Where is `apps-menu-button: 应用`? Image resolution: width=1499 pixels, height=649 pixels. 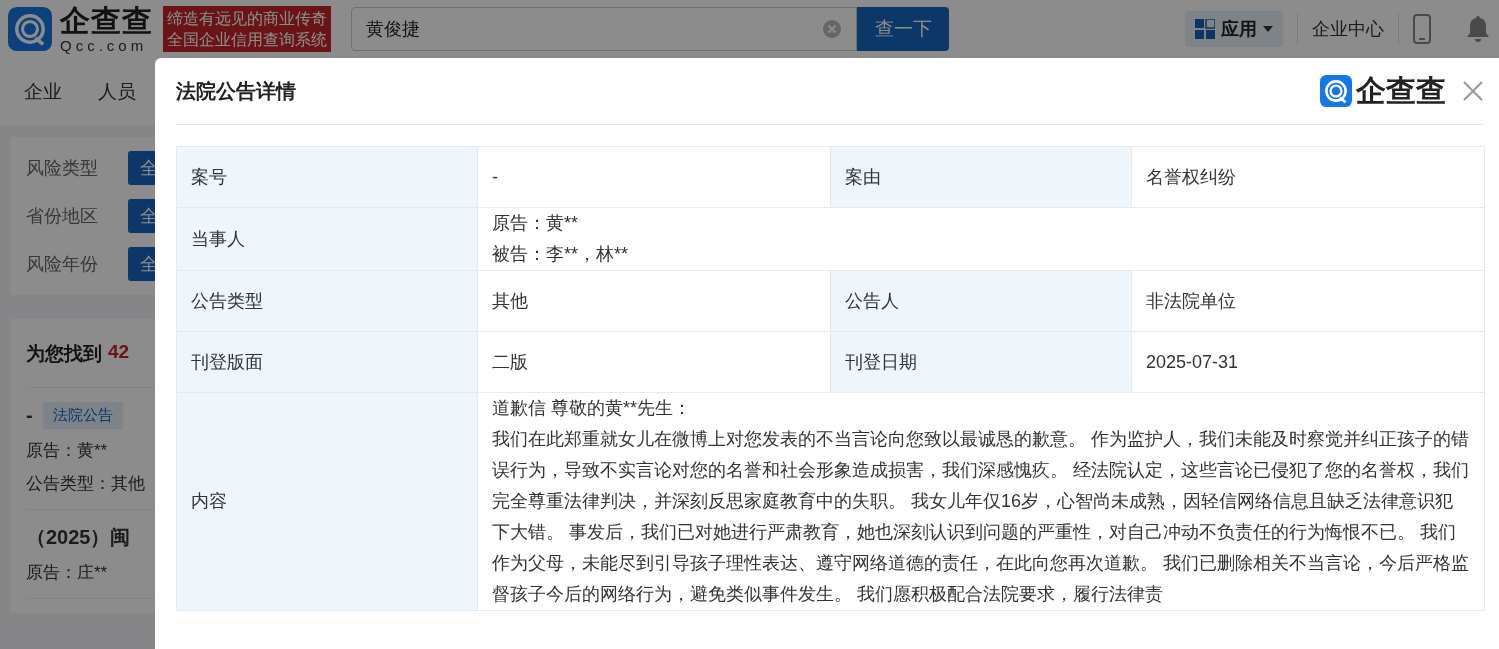 apps-menu-button: 应用 is located at coordinates (1234, 29).